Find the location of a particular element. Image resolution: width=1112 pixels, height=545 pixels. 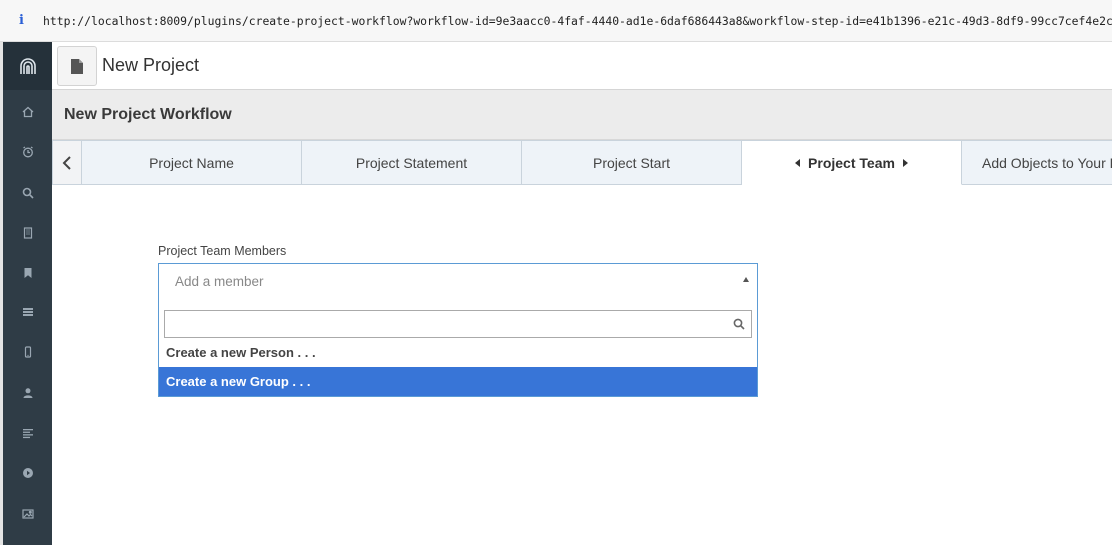

caret-left-icon is located at coordinates (798, 162).